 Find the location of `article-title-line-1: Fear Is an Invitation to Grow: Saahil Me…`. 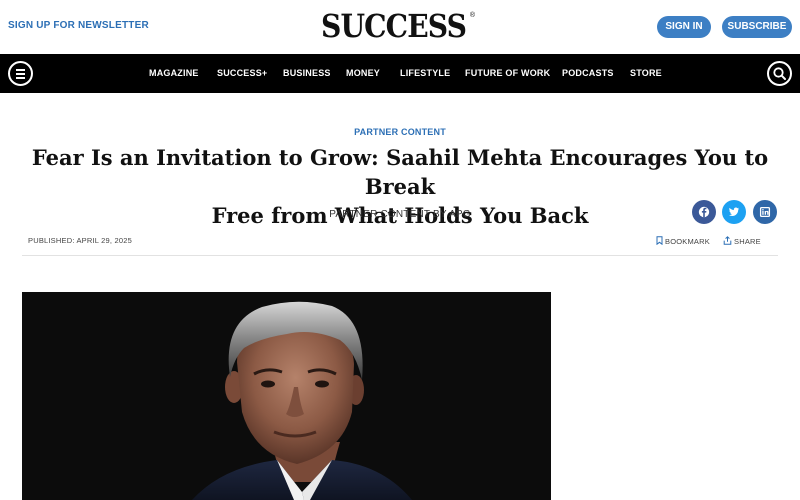

article-title-line-1: Fear Is an Invitation to Grow: Saahil Me… is located at coordinates (400, 172).